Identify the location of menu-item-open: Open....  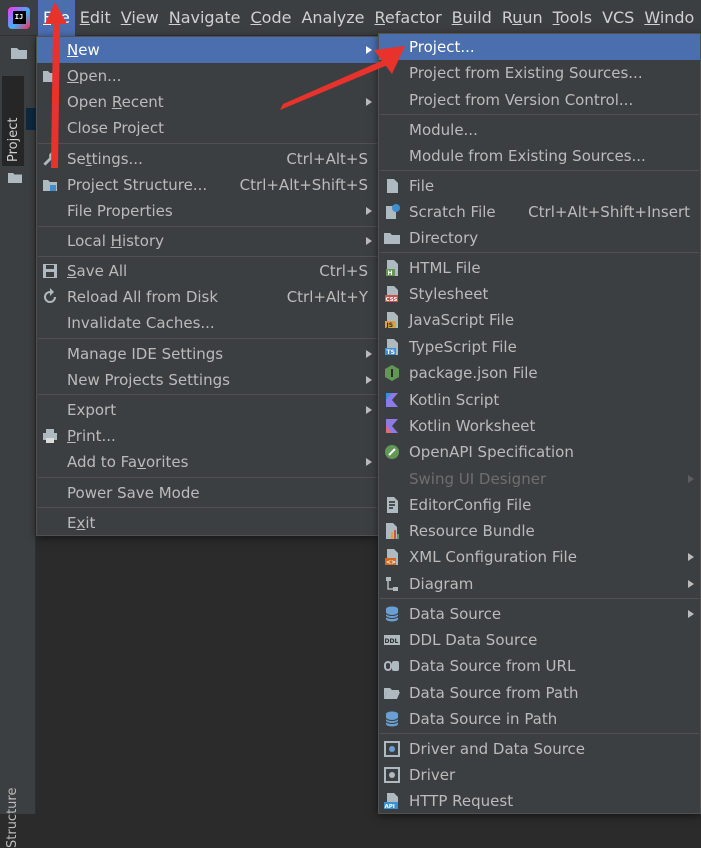
(207, 76).